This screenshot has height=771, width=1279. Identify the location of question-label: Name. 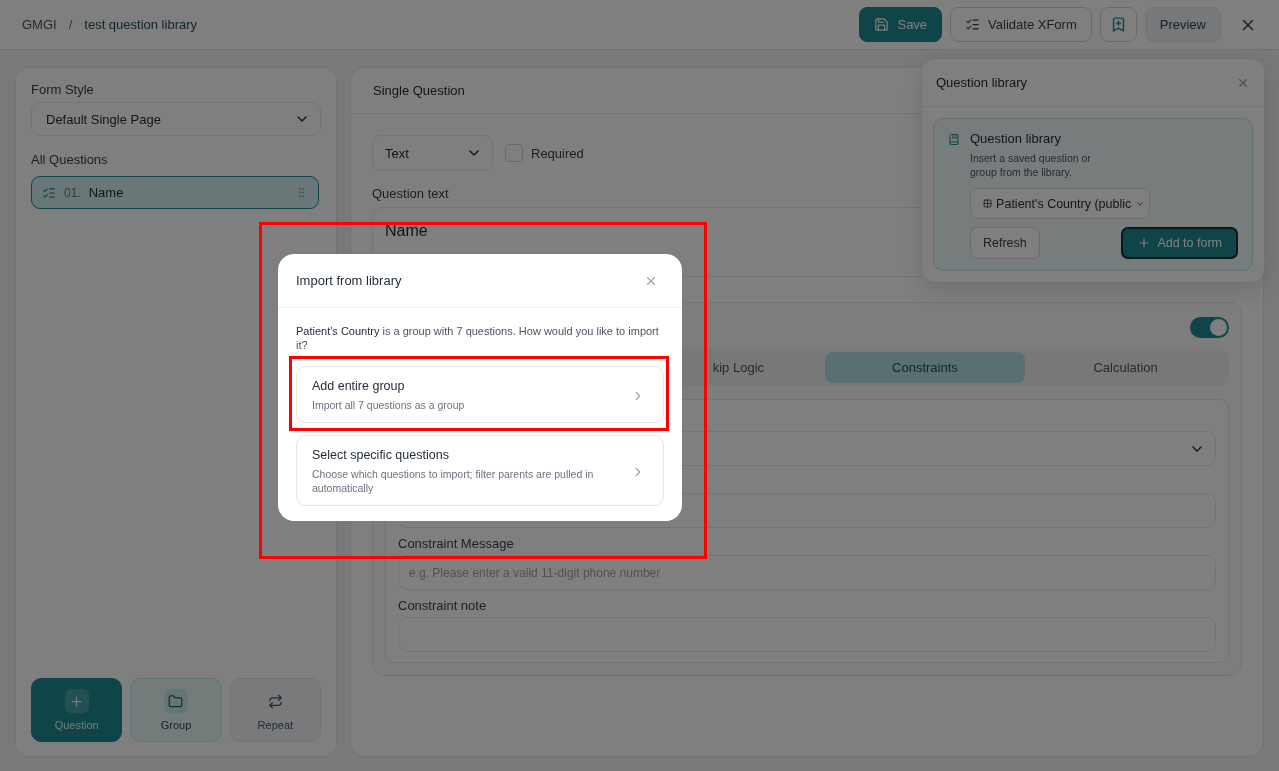
(106, 192).